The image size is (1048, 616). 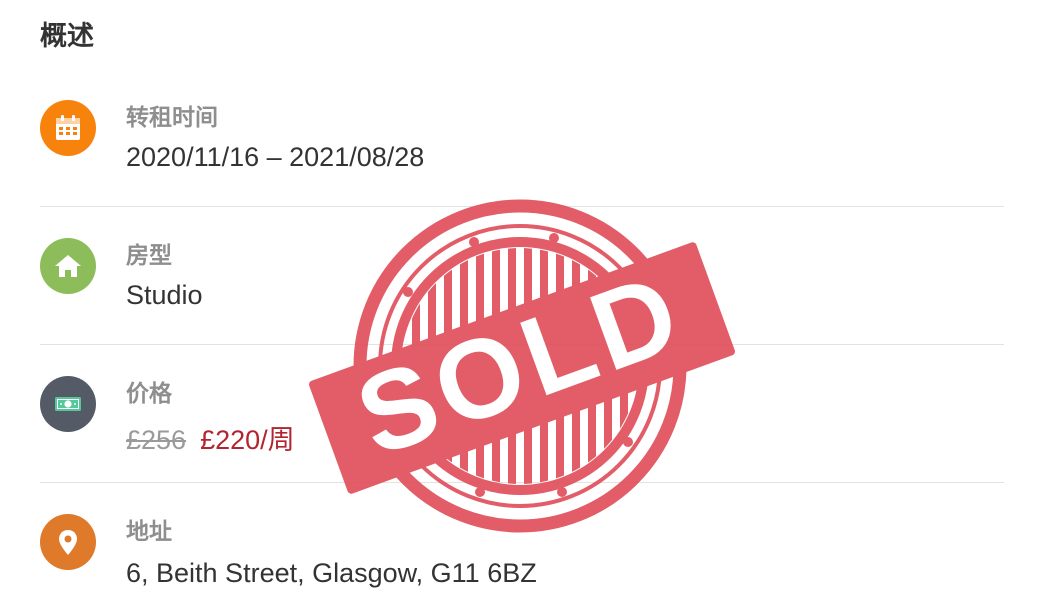 I want to click on house-icon, so click(x=68, y=266).